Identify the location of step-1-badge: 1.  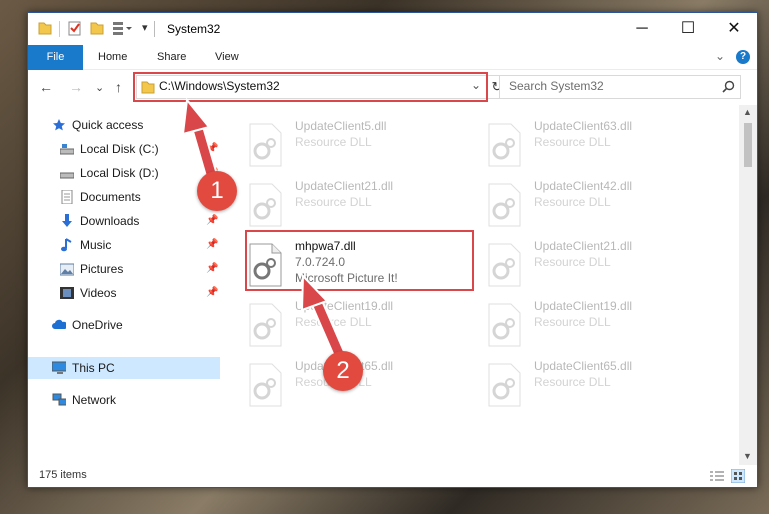
(217, 191).